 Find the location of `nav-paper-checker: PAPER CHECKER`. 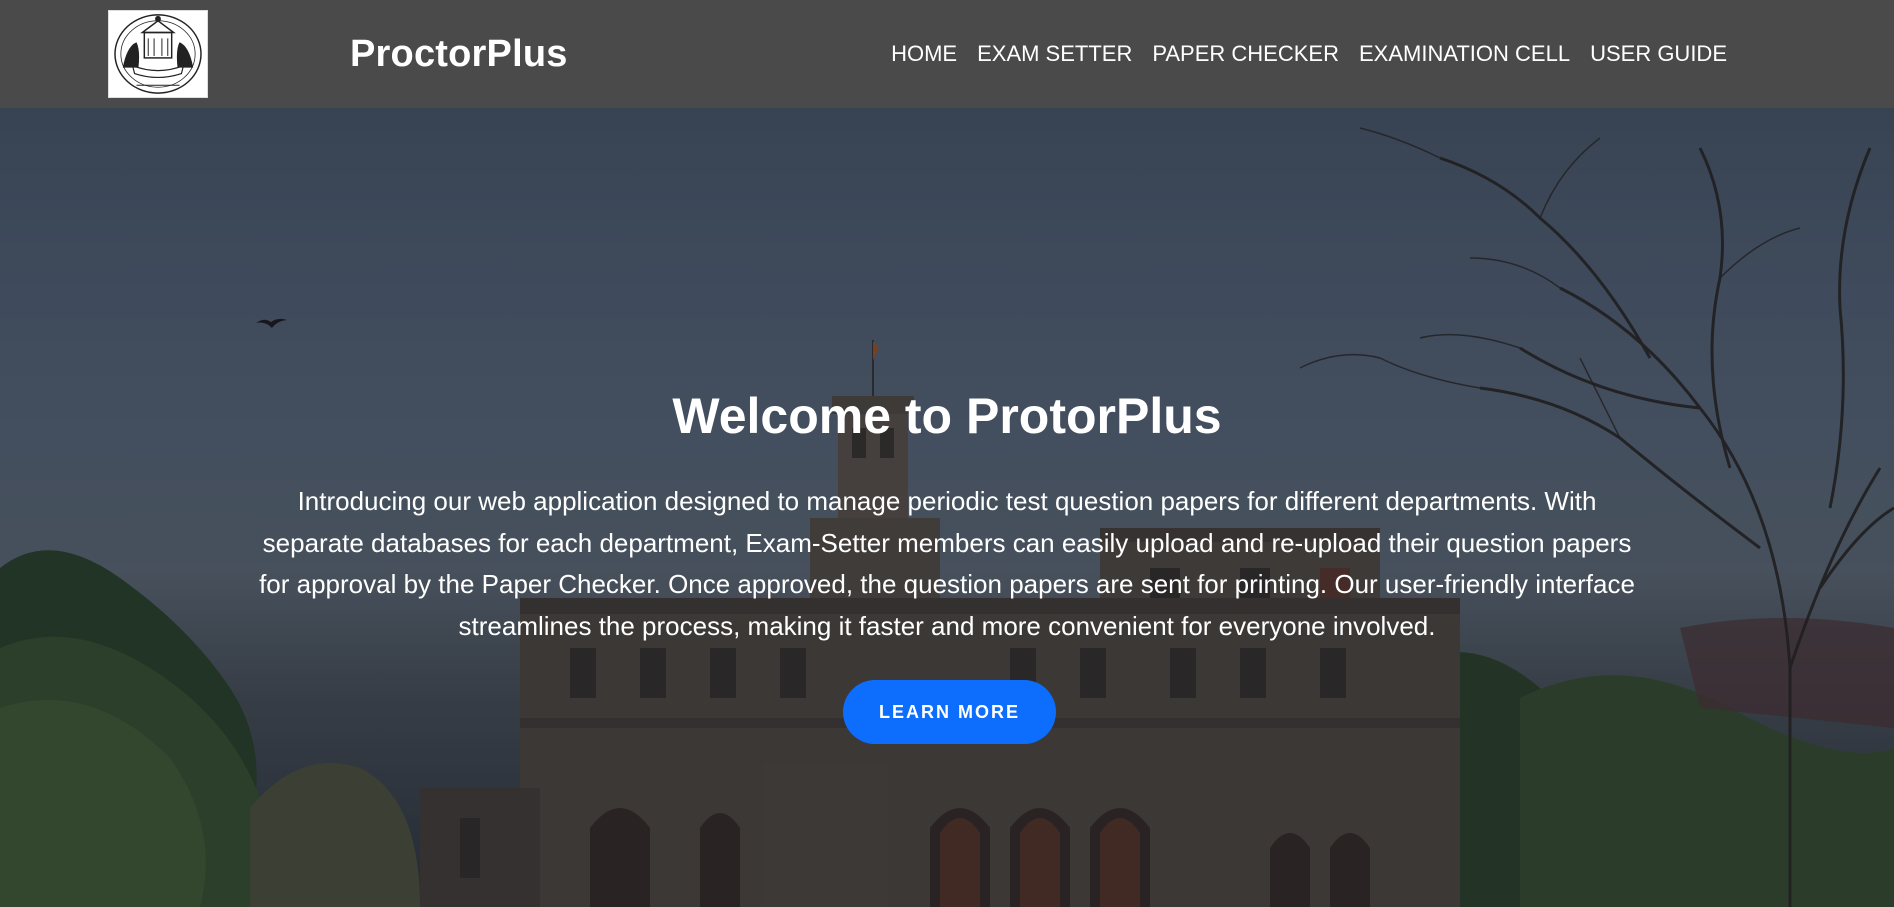

nav-paper-checker: PAPER CHECKER is located at coordinates (1245, 54).